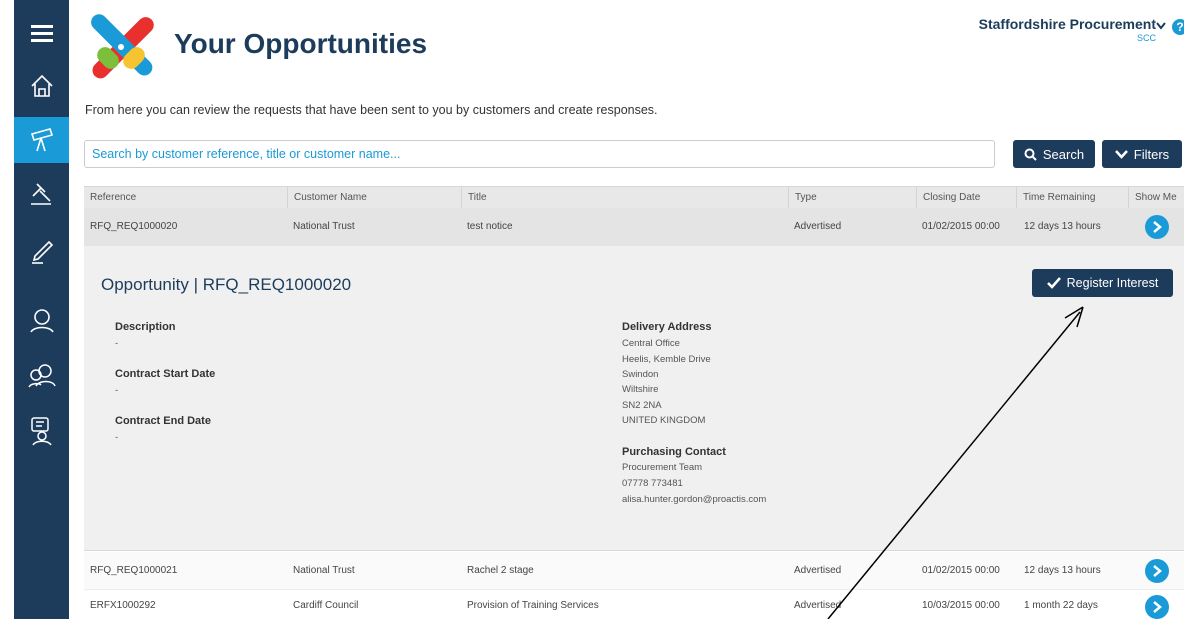 This screenshot has height=622, width=1184. Describe the element at coordinates (533, 605) in the screenshot. I see `cell-title: Provision of Training Services` at that location.